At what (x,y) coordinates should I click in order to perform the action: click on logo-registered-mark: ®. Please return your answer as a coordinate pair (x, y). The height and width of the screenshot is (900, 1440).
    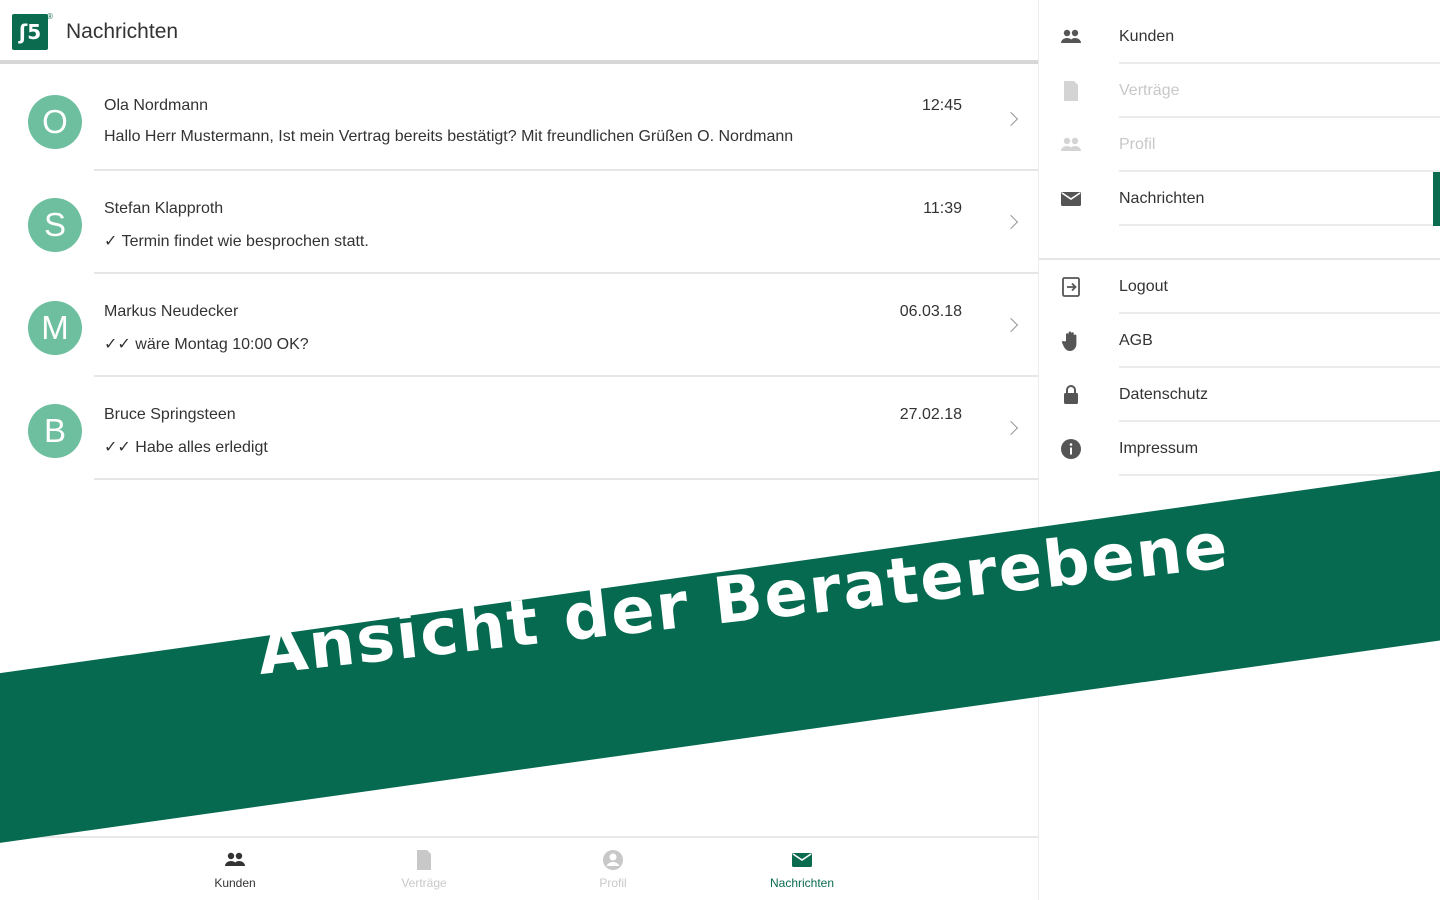
    Looking at the image, I should click on (50, 16).